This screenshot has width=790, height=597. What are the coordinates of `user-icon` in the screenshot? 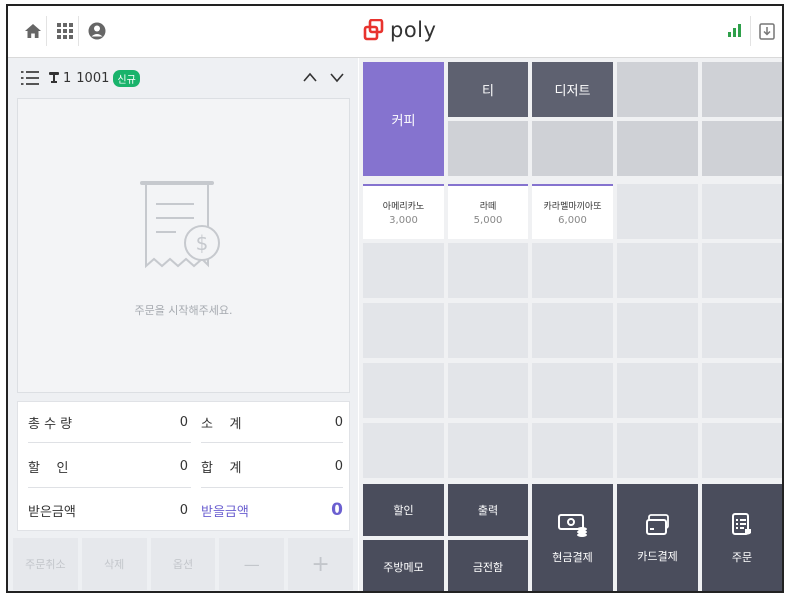 It's located at (97, 31).